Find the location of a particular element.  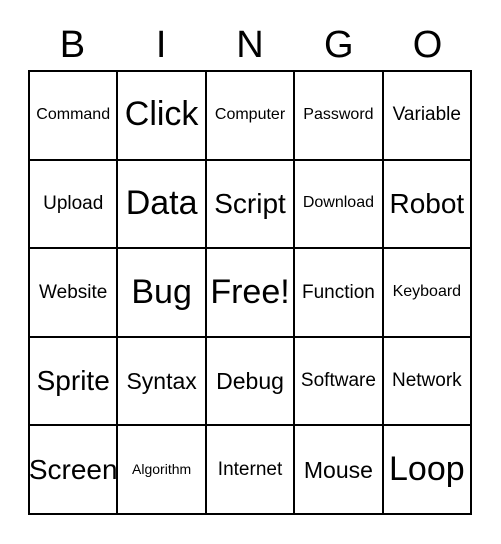

bingo-free-space-label: Free! is located at coordinates (250, 291).